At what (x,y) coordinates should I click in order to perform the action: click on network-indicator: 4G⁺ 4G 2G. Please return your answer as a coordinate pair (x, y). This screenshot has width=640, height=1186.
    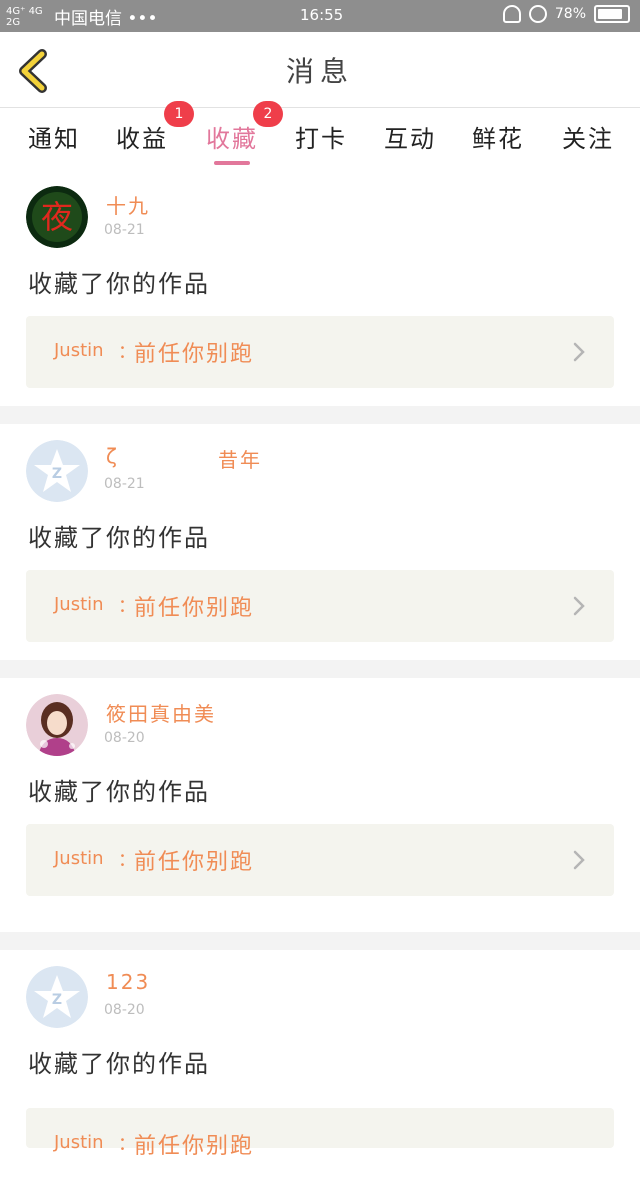
    Looking at the image, I should click on (26, 17).